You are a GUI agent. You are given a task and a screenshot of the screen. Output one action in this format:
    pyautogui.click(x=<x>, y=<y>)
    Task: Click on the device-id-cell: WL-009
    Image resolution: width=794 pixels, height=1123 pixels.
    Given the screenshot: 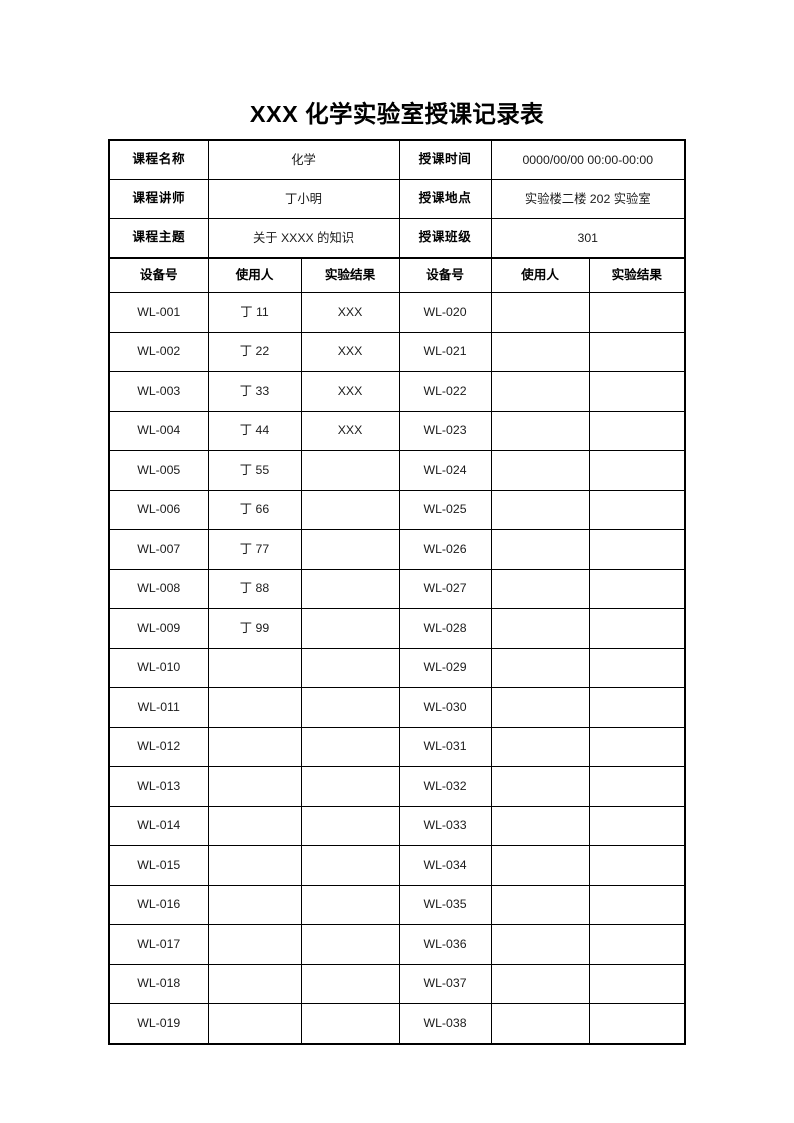 What is the action you would take?
    pyautogui.click(x=158, y=628)
    